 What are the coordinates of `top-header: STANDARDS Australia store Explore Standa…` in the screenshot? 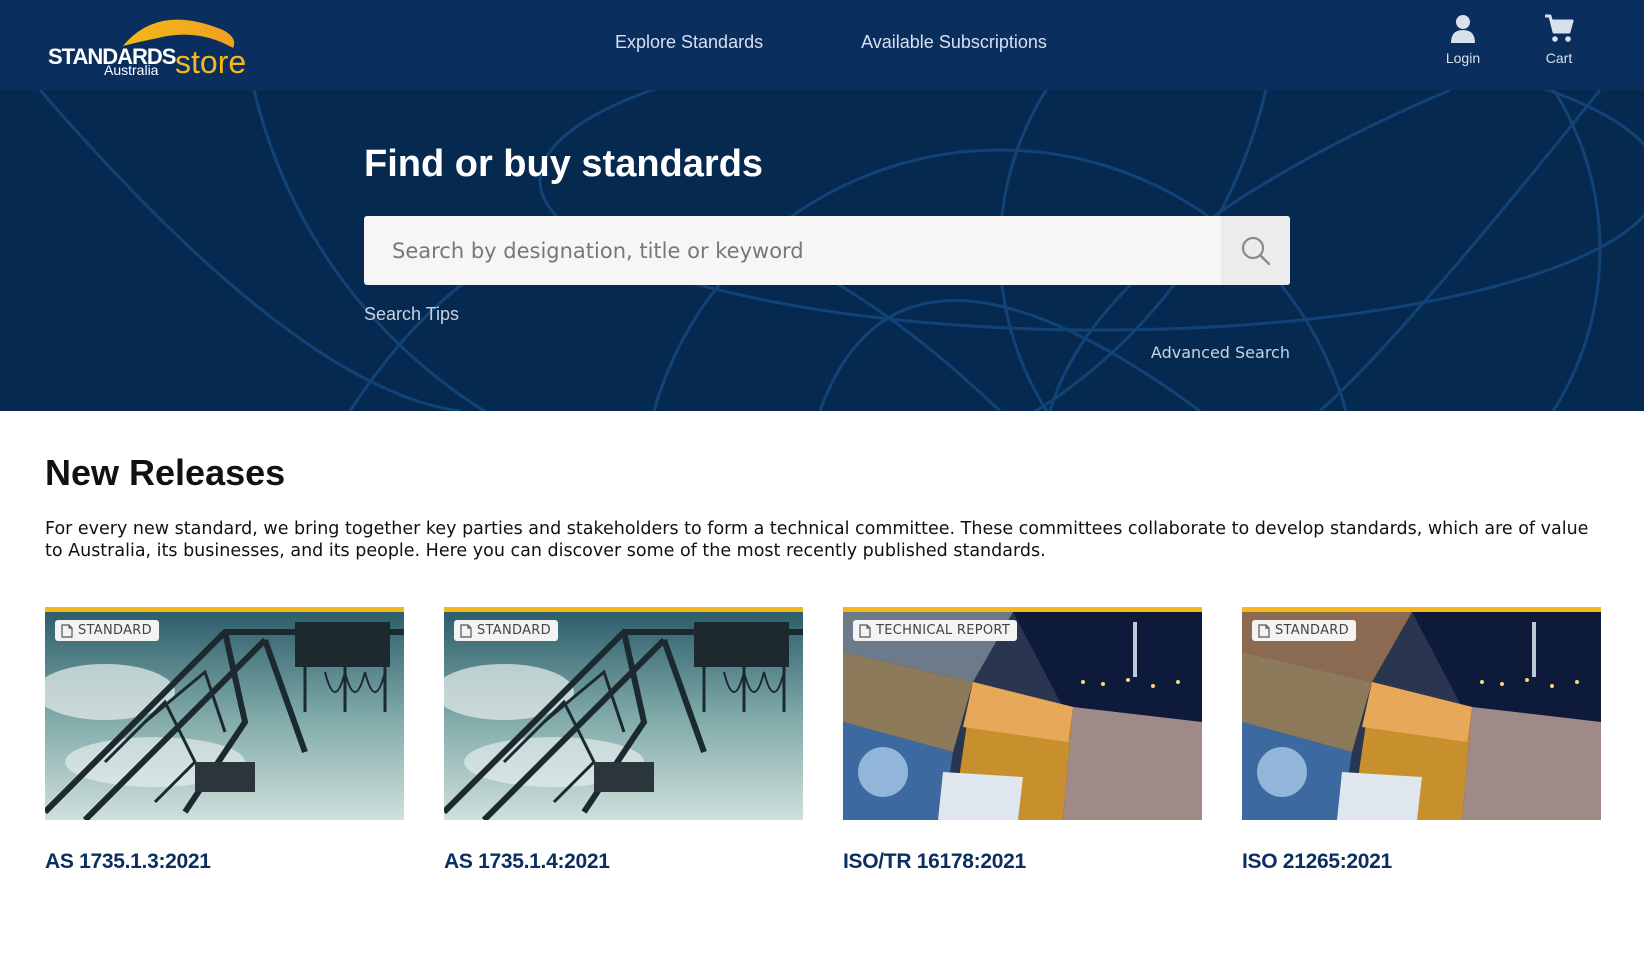 It's located at (822, 45).